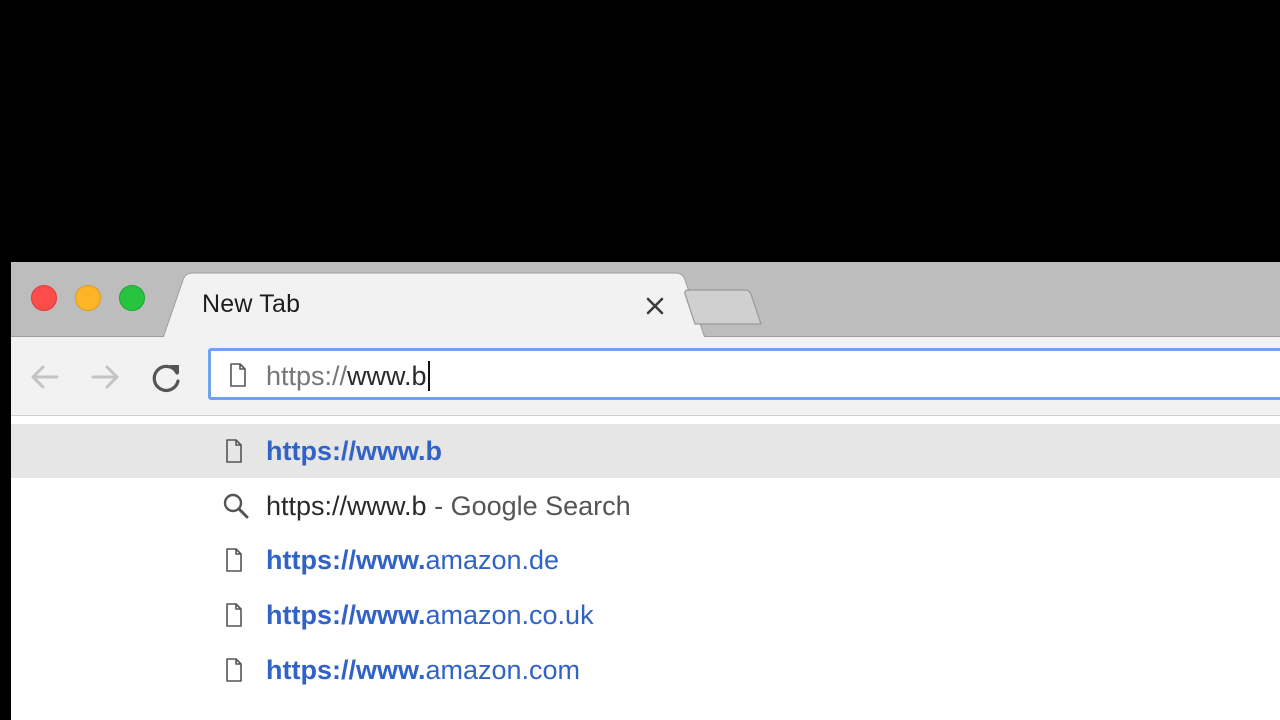 The height and width of the screenshot is (720, 1280). What do you see at coordinates (728, 308) in the screenshot?
I see `new-tab-button` at bounding box center [728, 308].